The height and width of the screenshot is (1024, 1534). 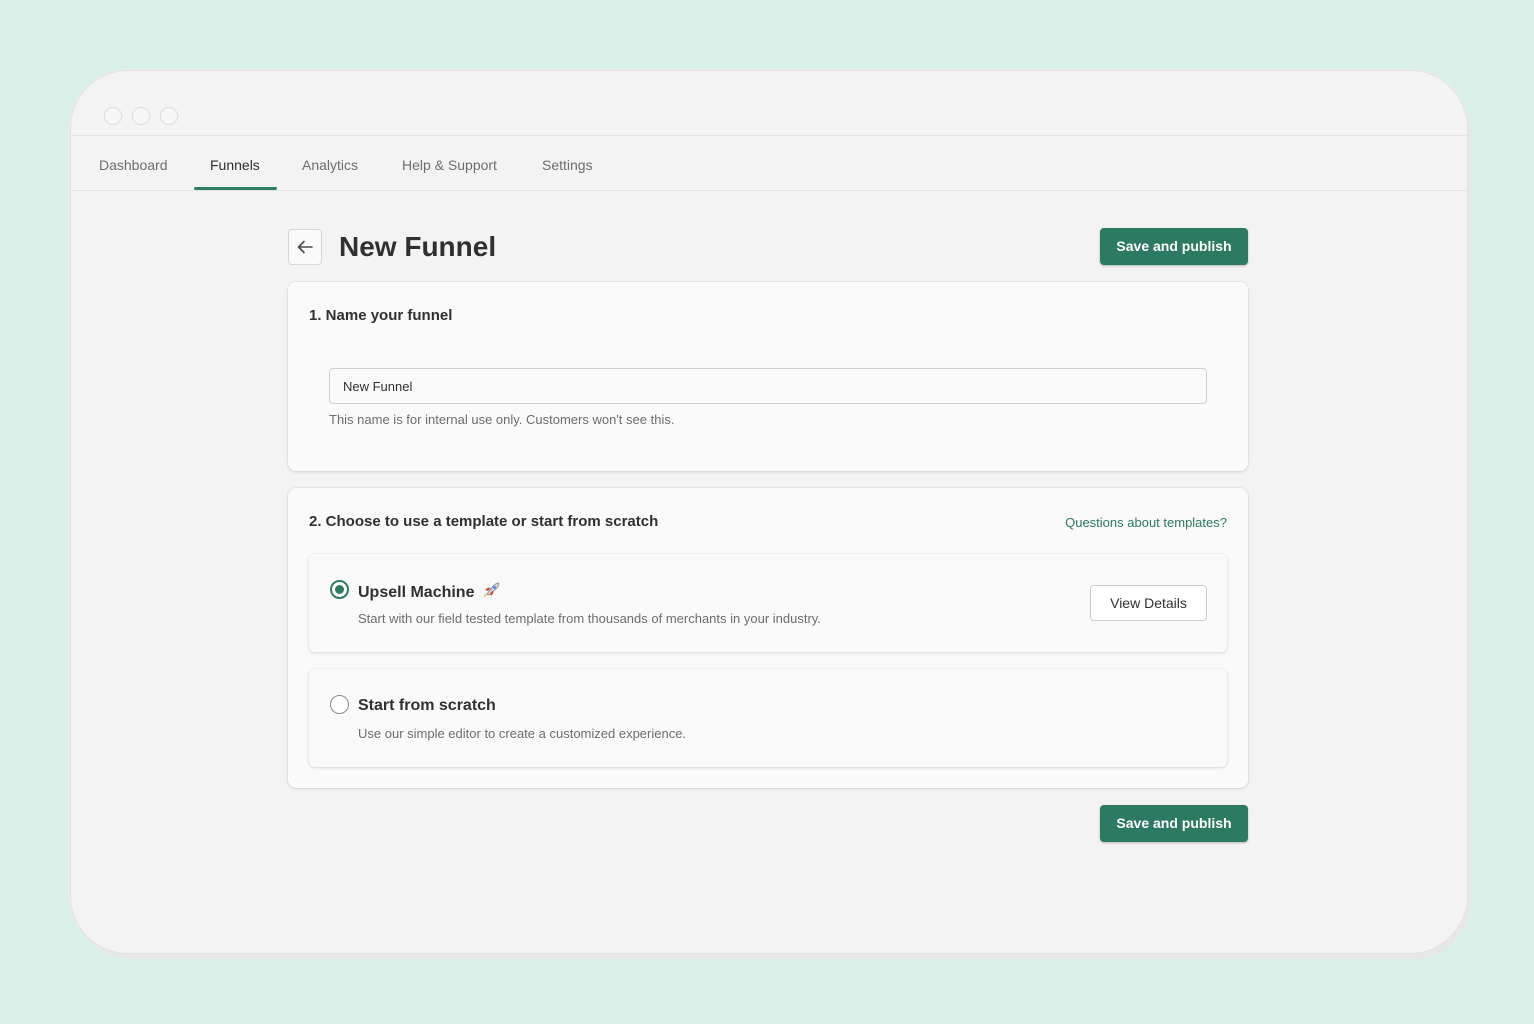 What do you see at coordinates (1174, 246) in the screenshot?
I see `save-publish-button-top: Save and publish` at bounding box center [1174, 246].